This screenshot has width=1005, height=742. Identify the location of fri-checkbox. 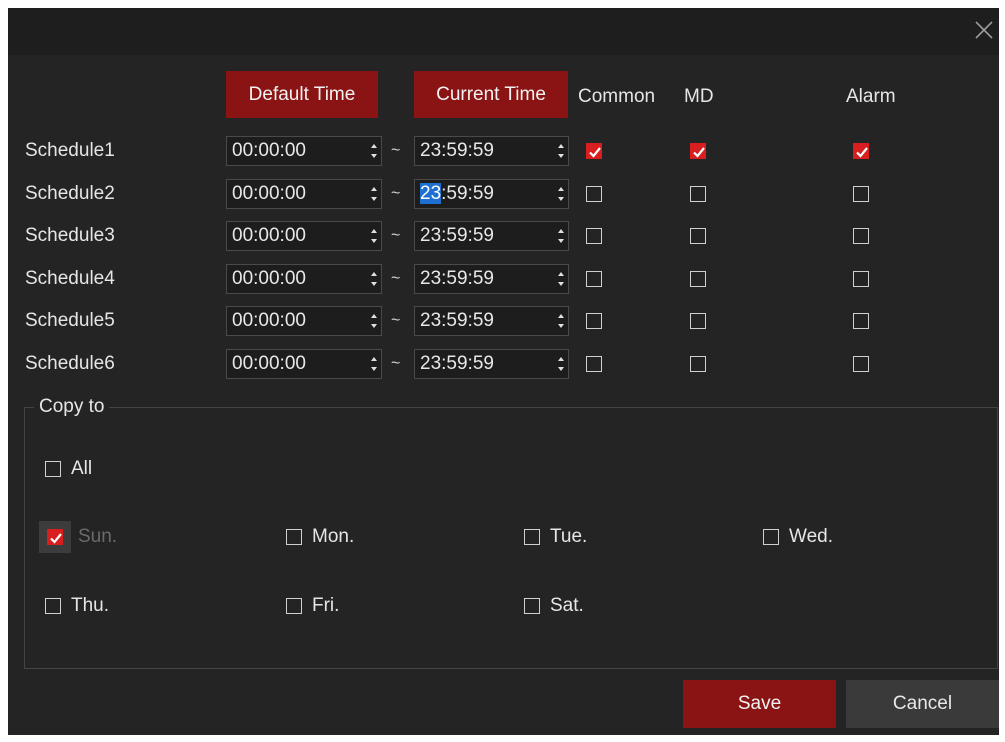
(294, 606).